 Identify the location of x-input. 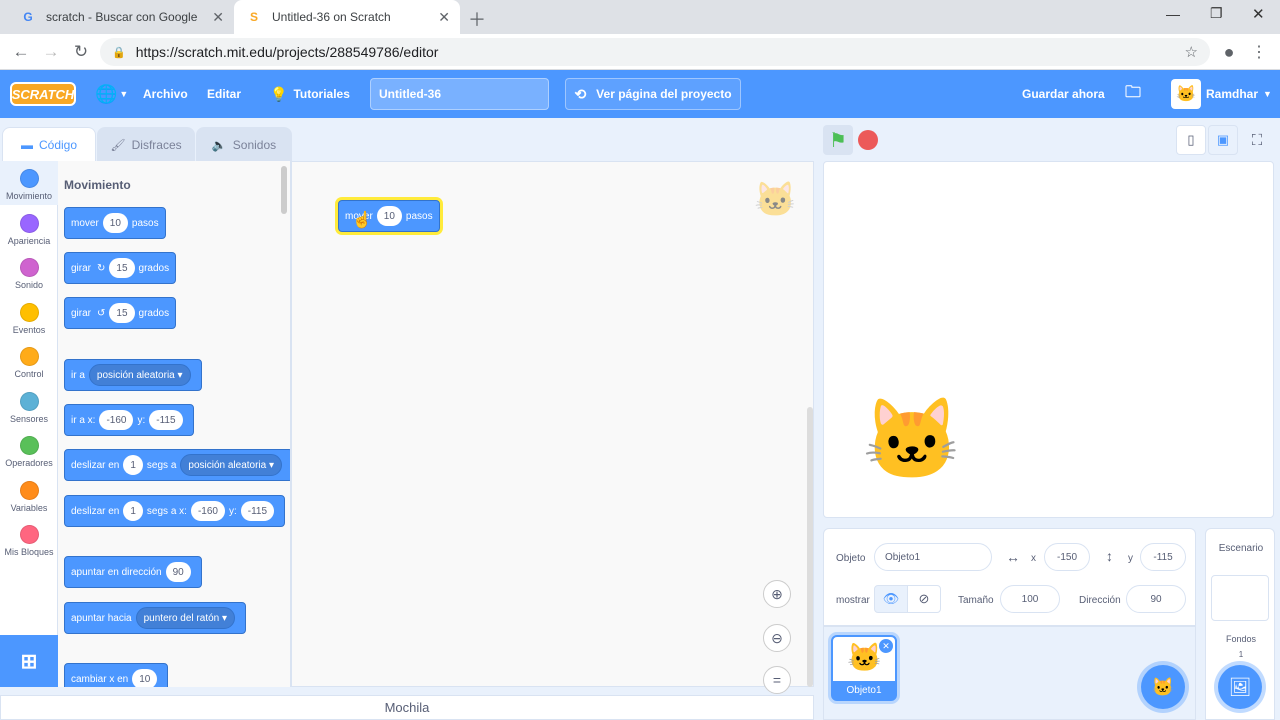
(1067, 557).